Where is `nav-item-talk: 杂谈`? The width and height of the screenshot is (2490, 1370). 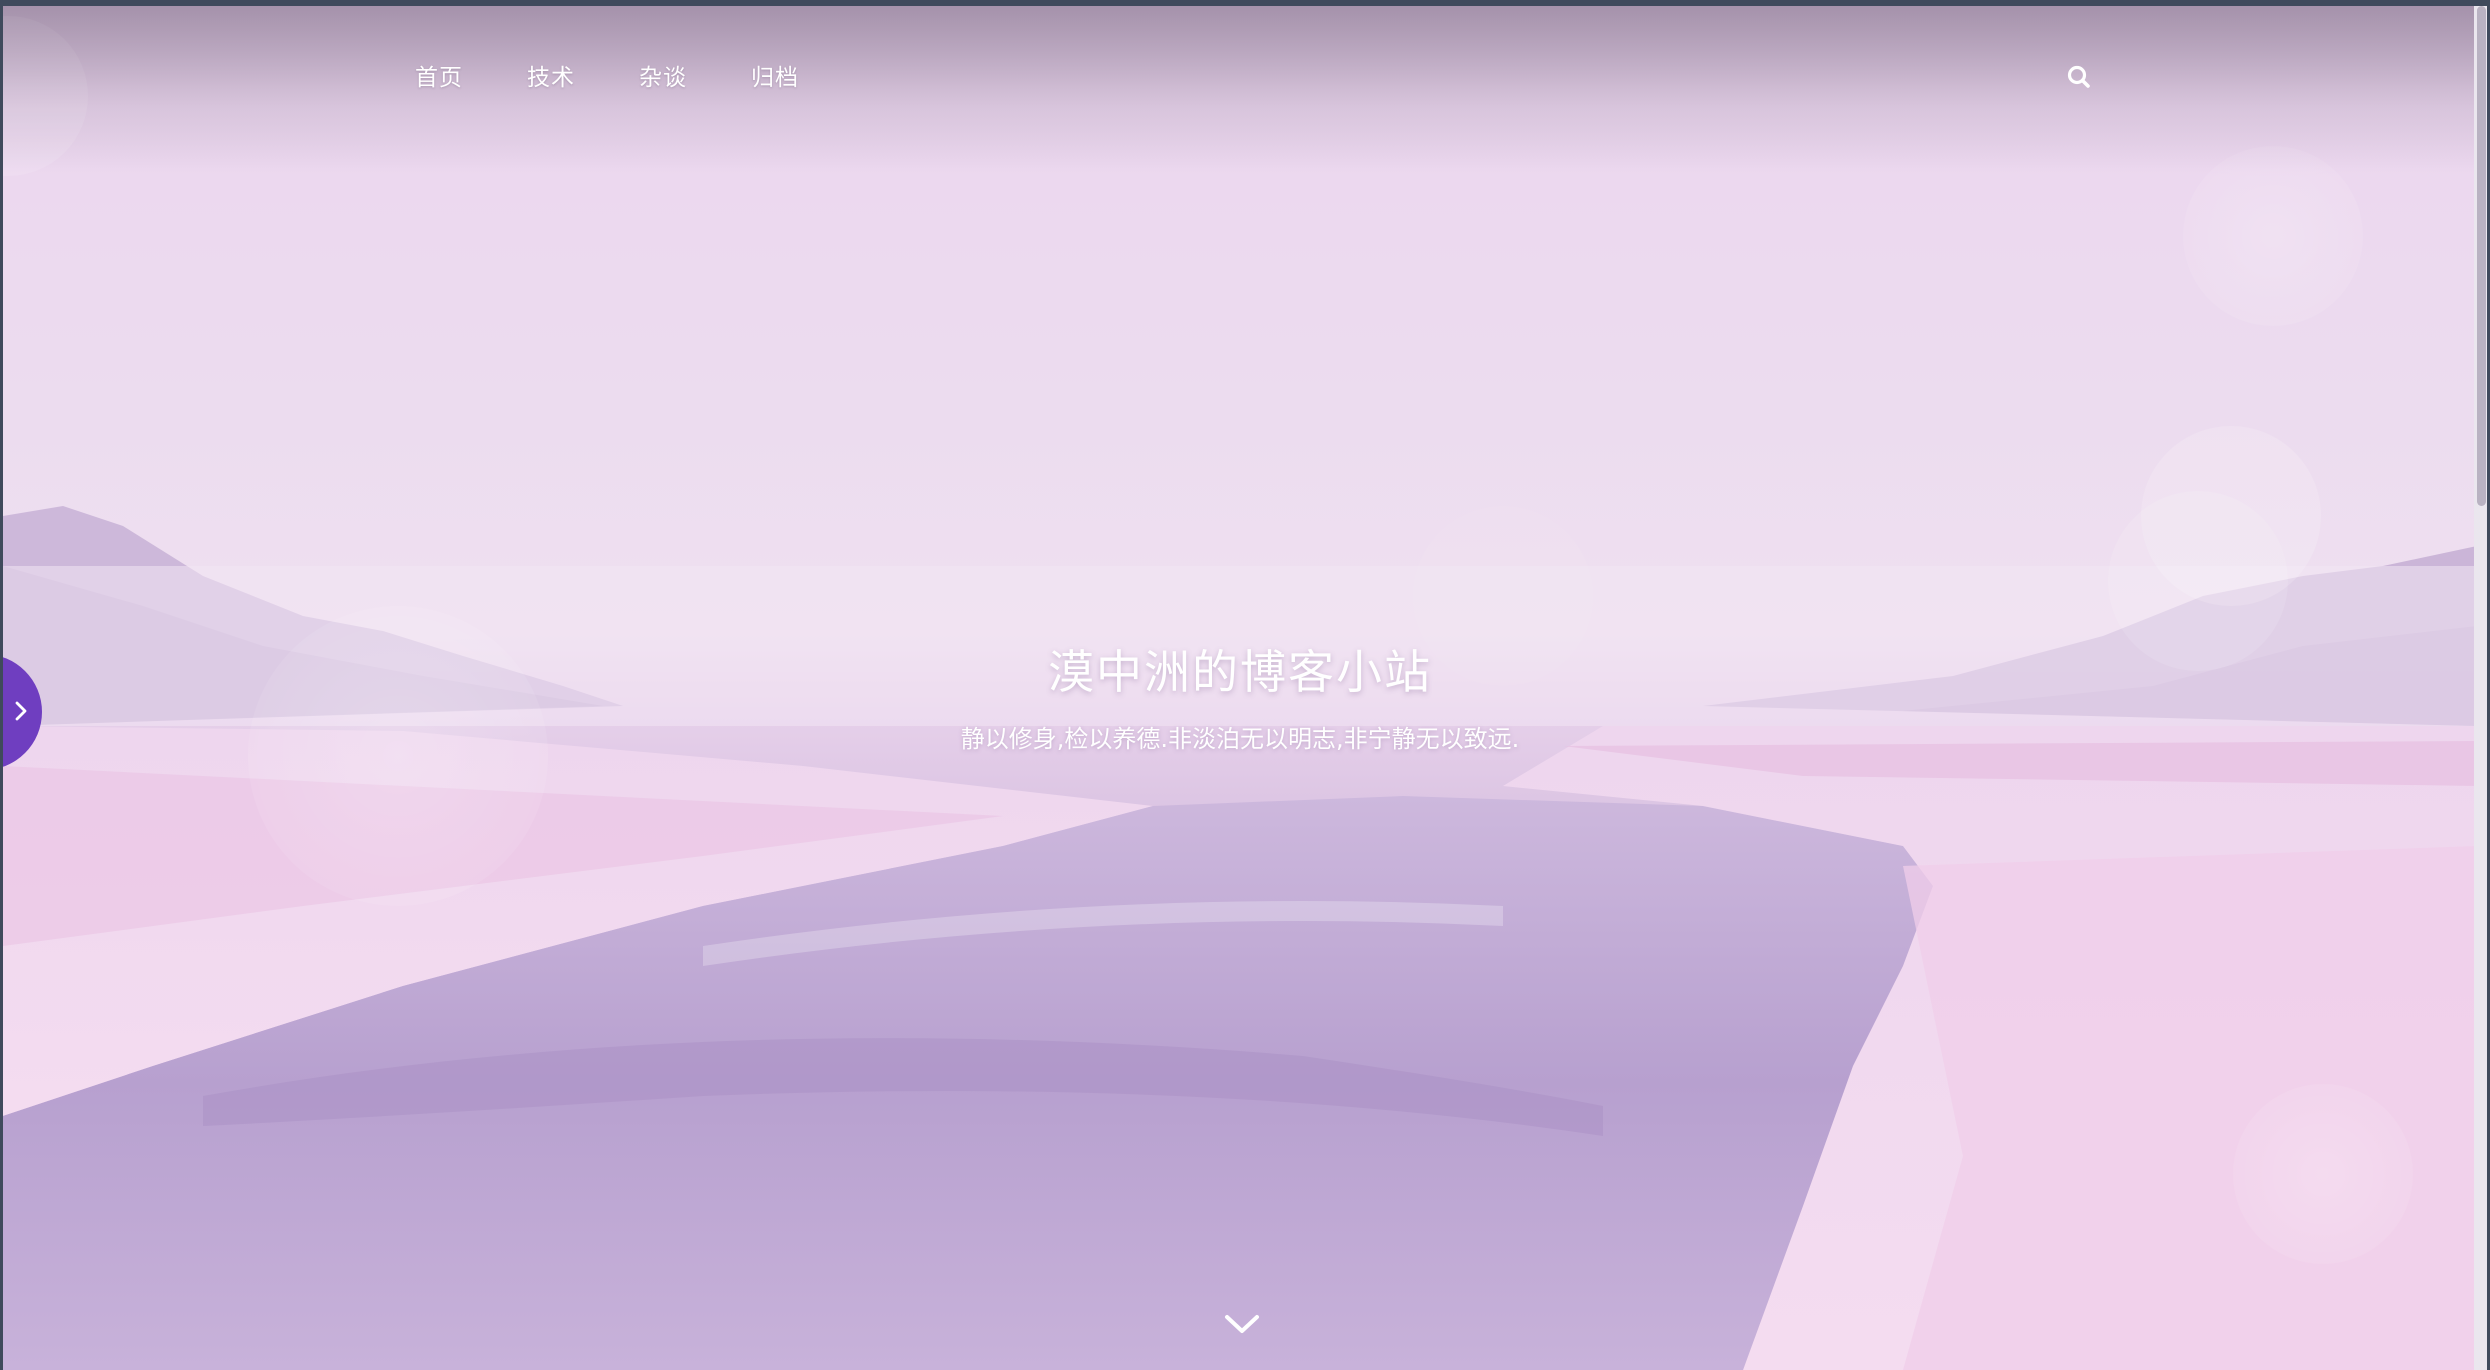
nav-item-talk: 杂谈 is located at coordinates (663, 75).